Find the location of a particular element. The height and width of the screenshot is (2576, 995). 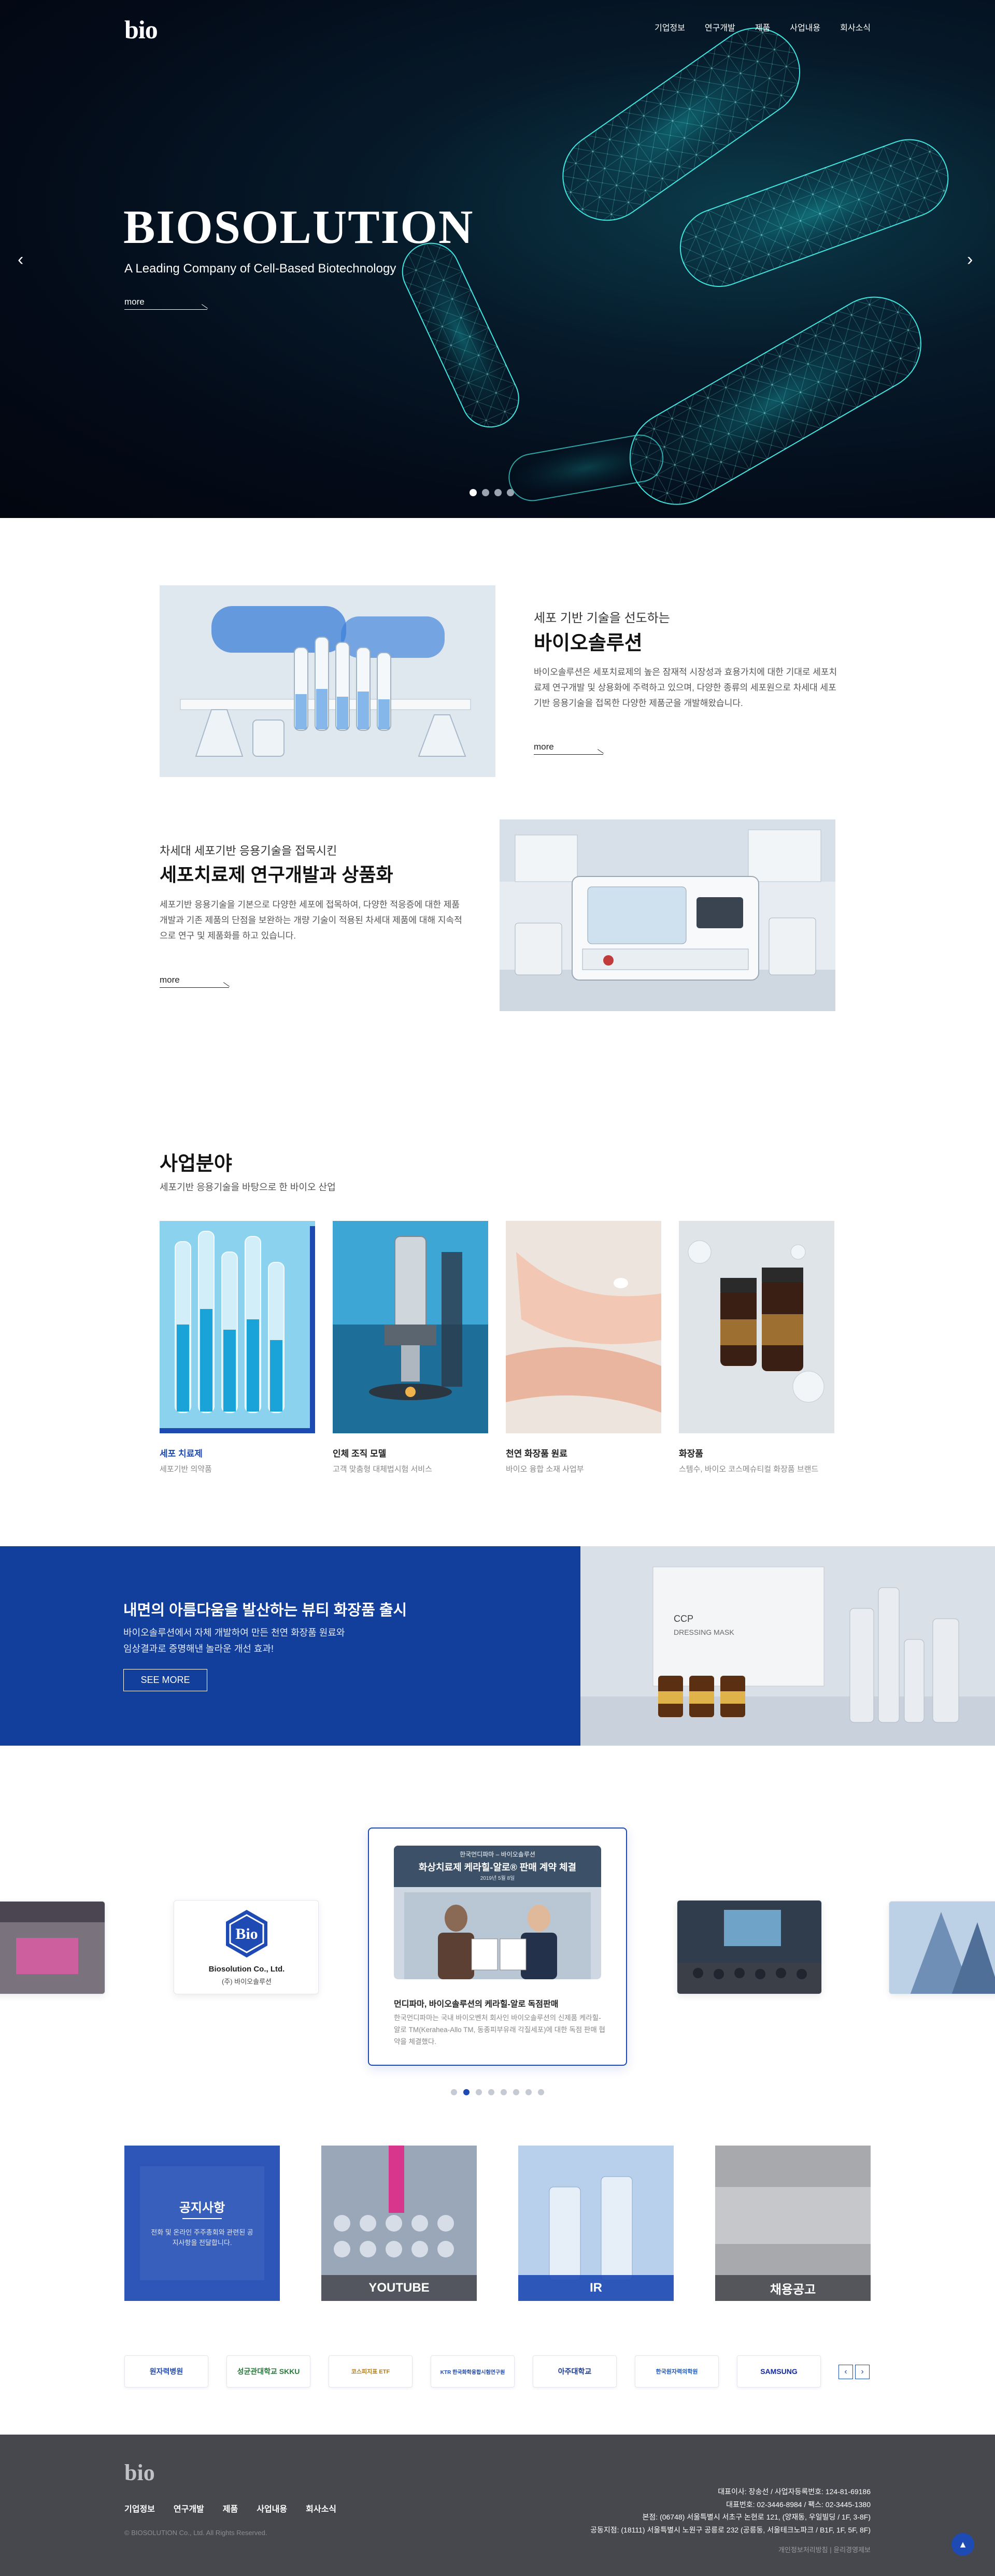

scroll-top-button: ▲ is located at coordinates (962, 2544).